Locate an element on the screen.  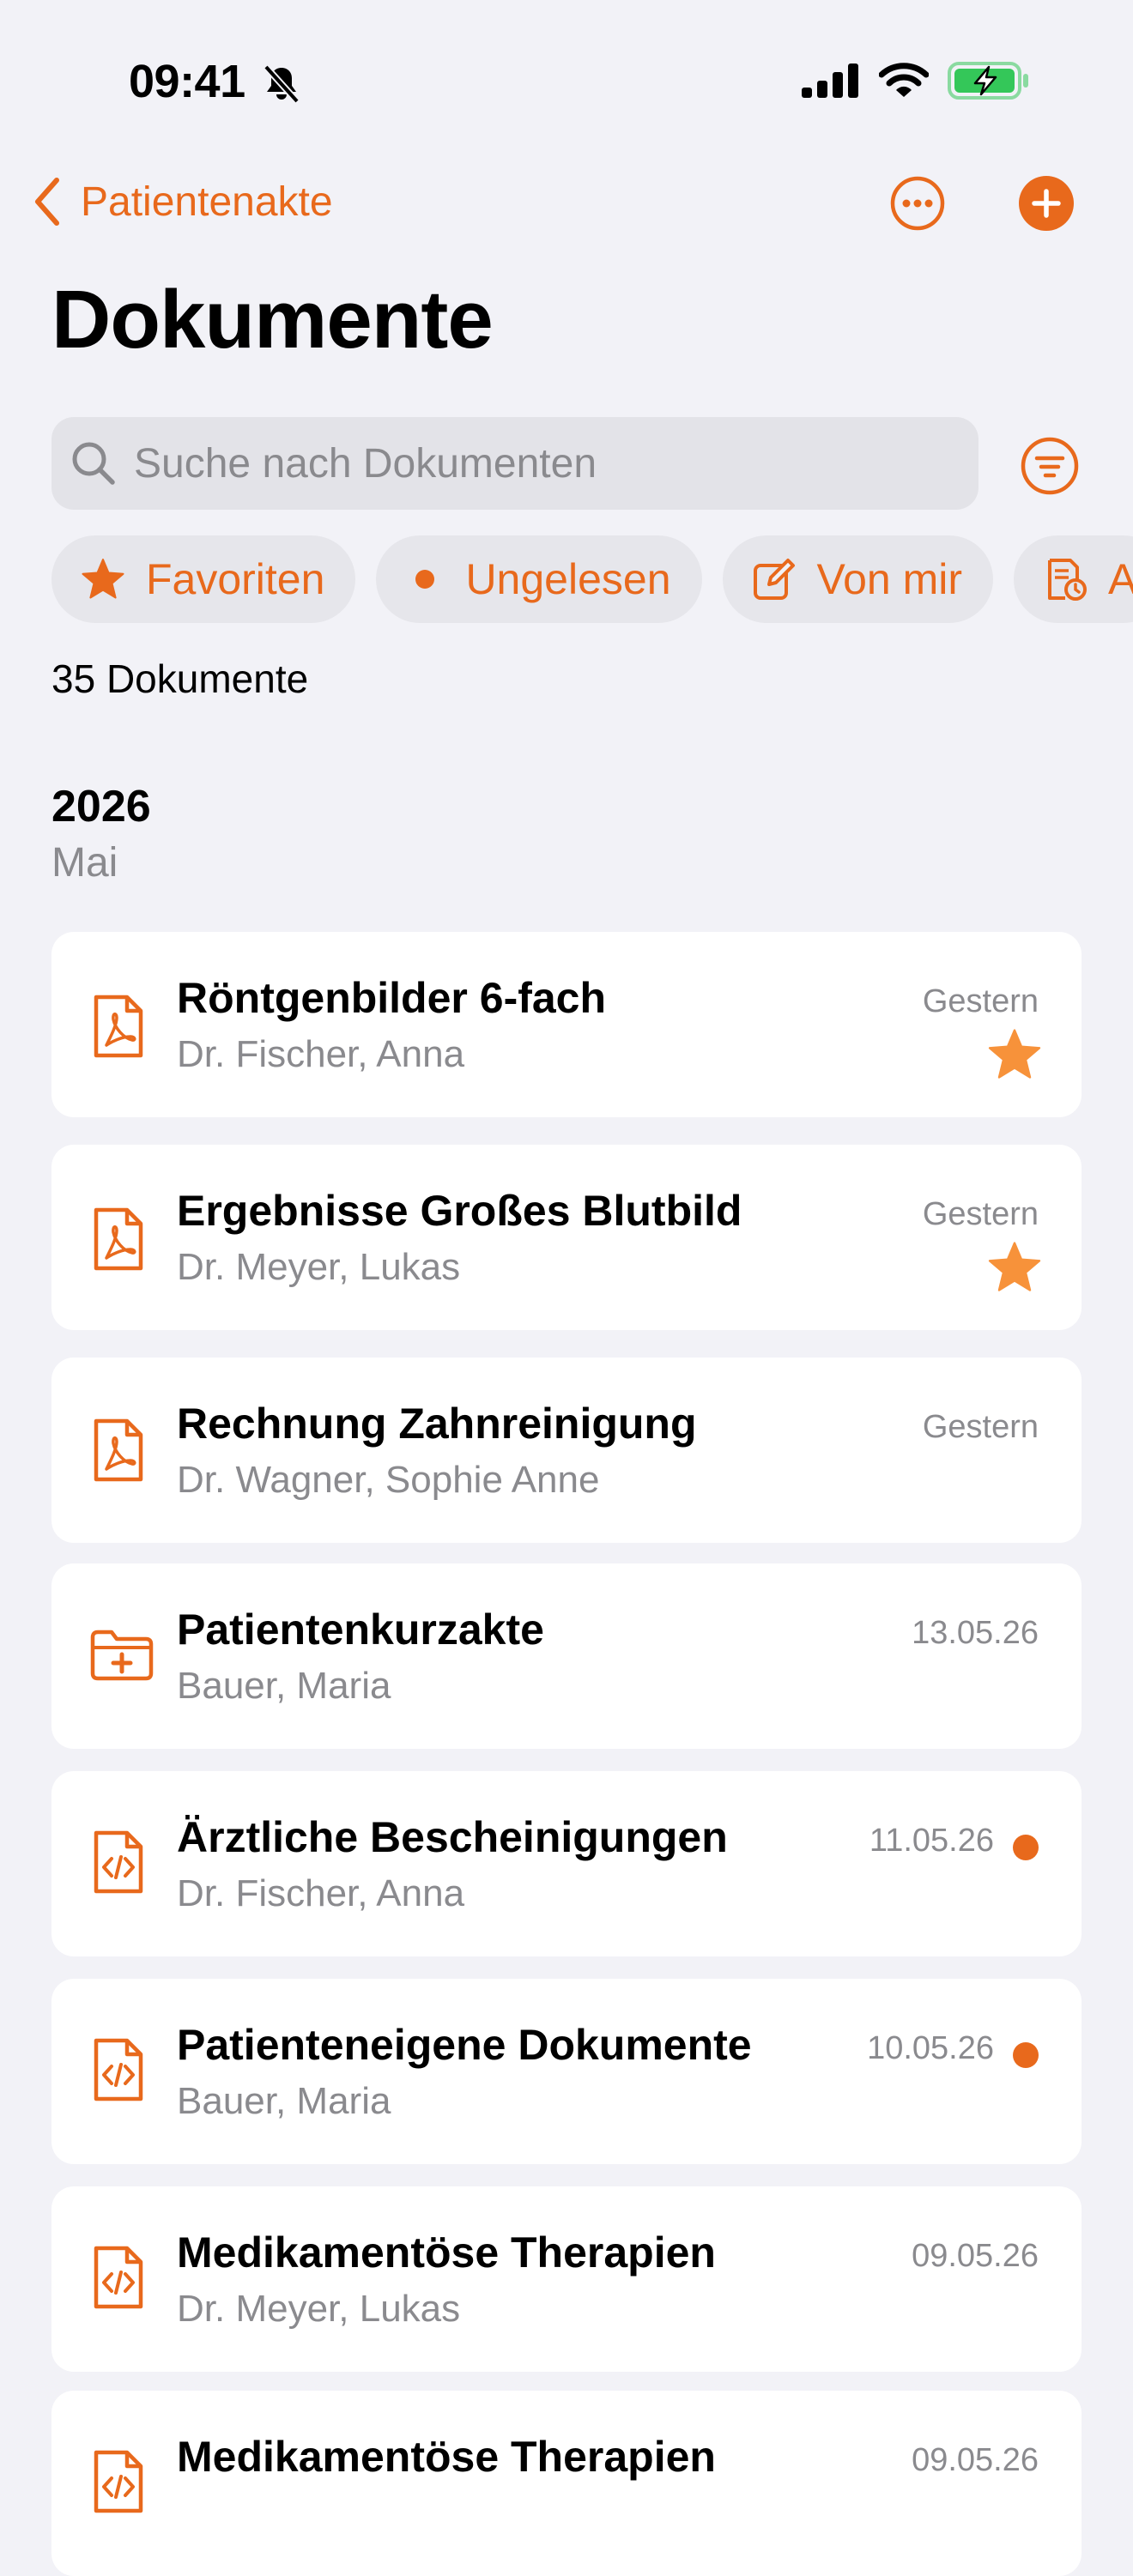
add-document-button is located at coordinates (1046, 203).